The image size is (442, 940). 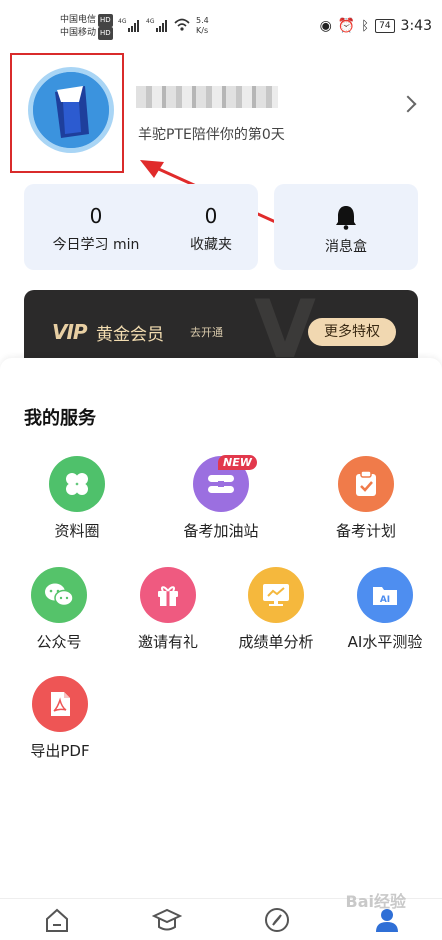 What do you see at coordinates (385, 26) in the screenshot?
I see `battery-icon: 74` at bounding box center [385, 26].